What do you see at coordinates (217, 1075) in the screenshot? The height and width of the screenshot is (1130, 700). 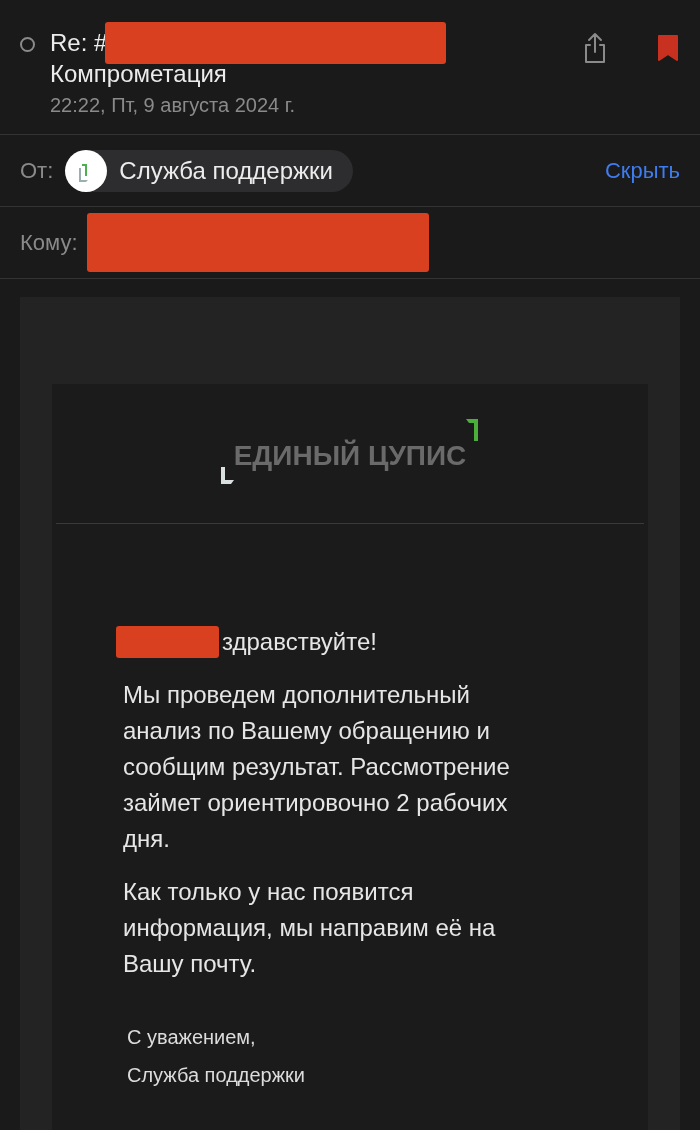 I see `signature-text: Служба поддержки` at bounding box center [217, 1075].